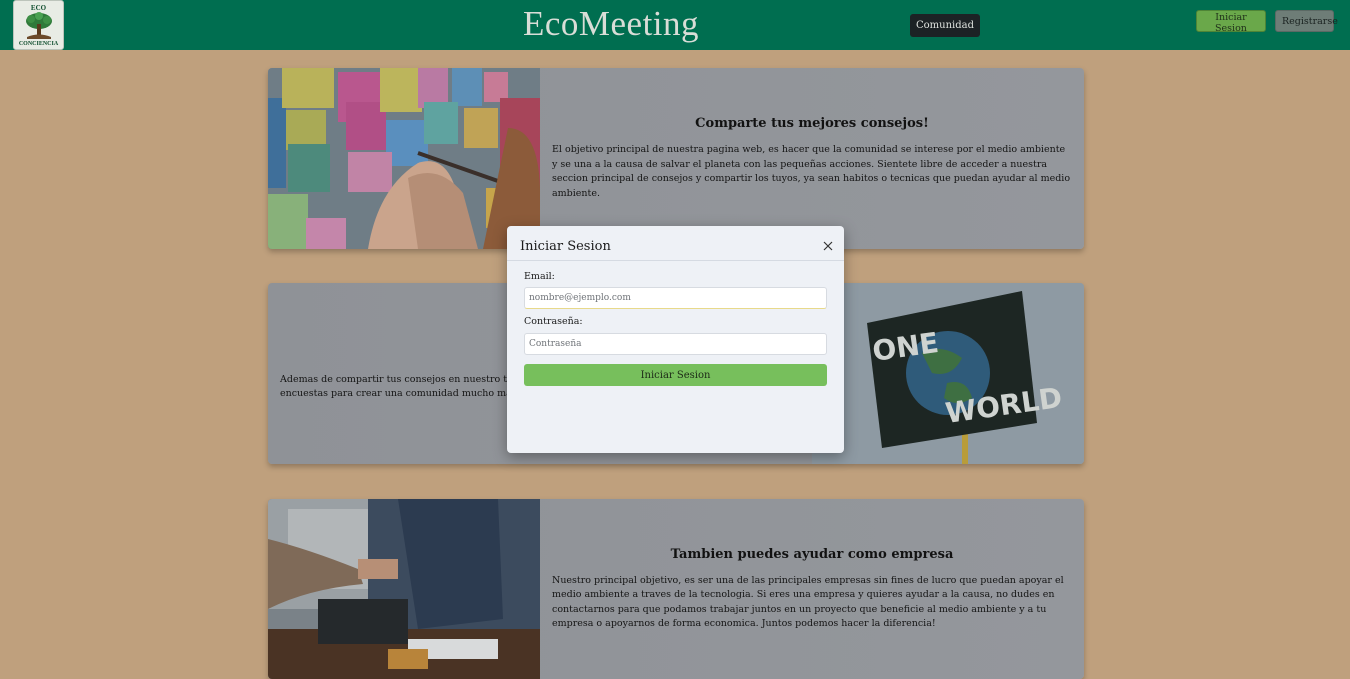 This screenshot has width=1350, height=679. I want to click on password-field, so click(675, 344).